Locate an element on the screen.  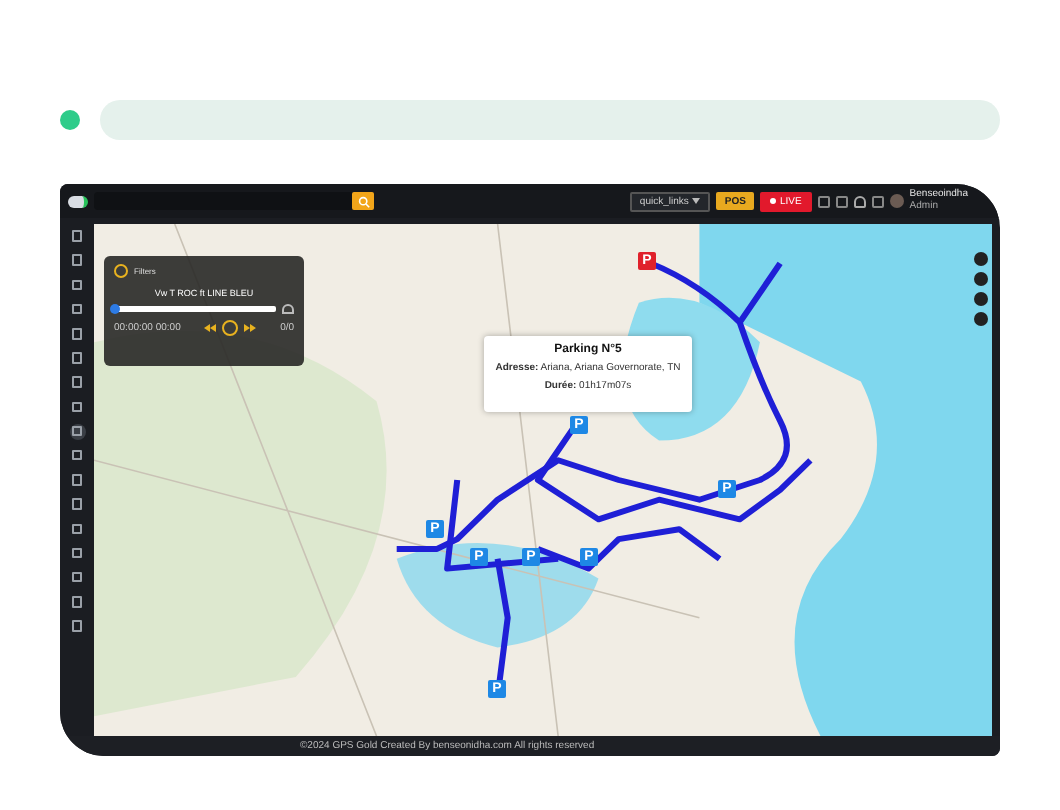
search-field is located at coordinates (224, 201).